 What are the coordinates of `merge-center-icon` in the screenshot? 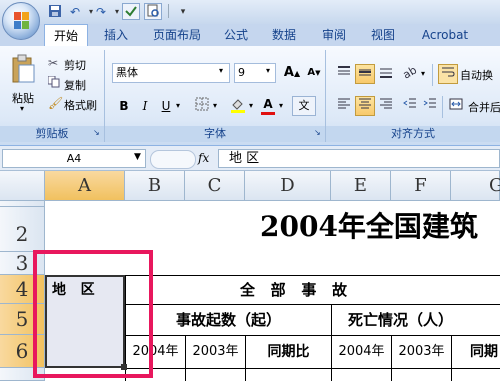 It's located at (456, 106).